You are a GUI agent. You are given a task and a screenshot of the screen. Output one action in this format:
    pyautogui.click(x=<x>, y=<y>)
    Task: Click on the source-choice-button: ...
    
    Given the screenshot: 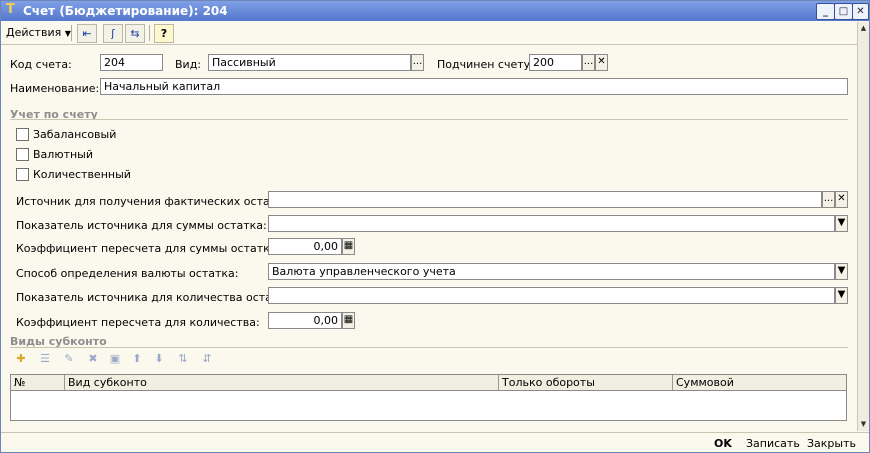 What is the action you would take?
    pyautogui.click(x=828, y=199)
    